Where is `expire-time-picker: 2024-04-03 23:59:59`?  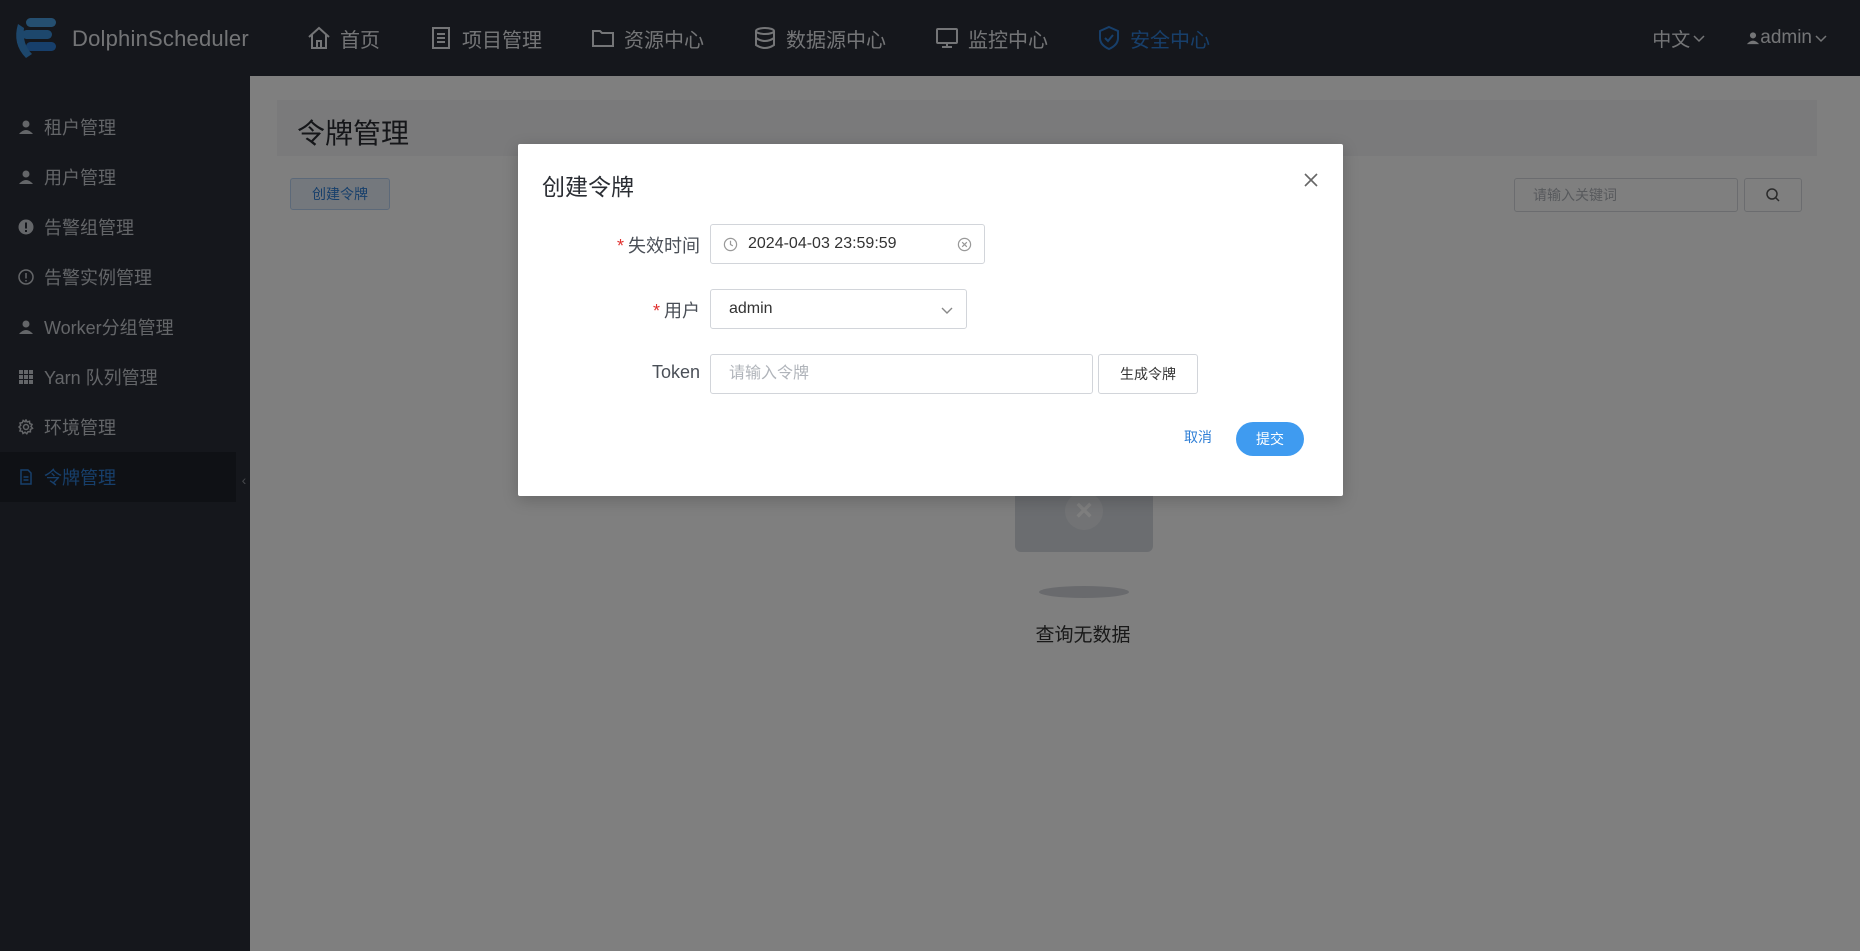
expire-time-picker: 2024-04-03 23:59:59 is located at coordinates (847, 244).